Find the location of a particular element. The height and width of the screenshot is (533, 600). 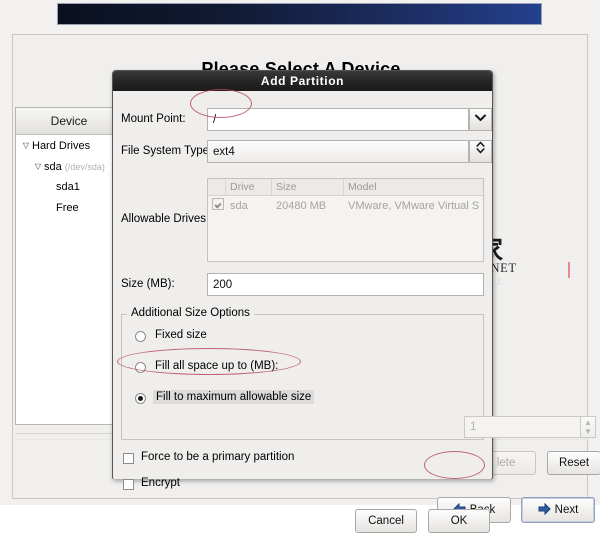

tree-item-label: sda1 is located at coordinates (68, 187).